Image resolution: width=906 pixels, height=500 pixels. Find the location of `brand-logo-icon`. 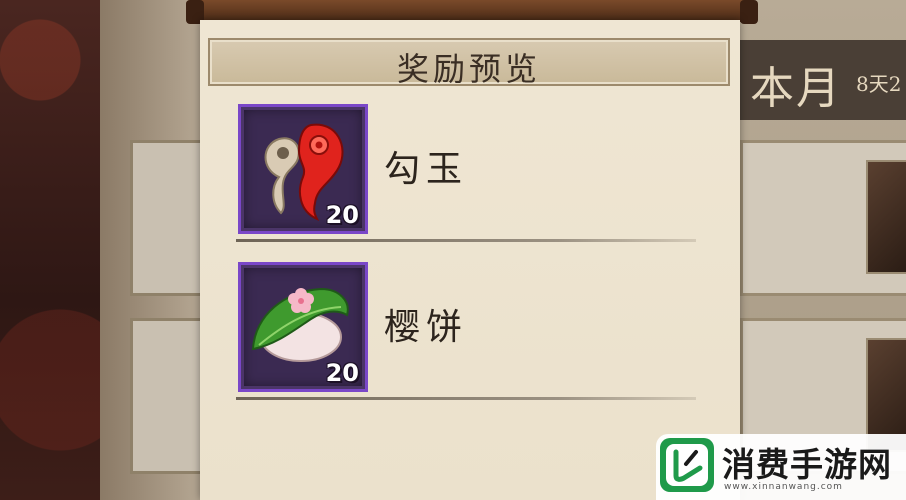

brand-logo-icon is located at coordinates (687, 465).